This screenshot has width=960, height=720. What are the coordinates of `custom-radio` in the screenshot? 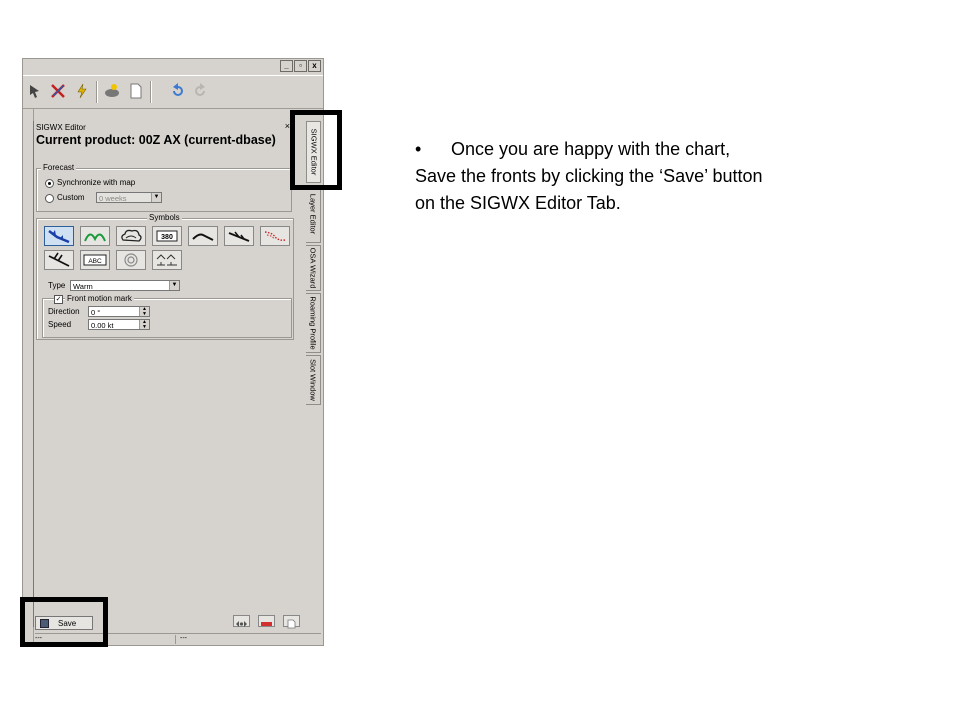 It's located at (49, 198).